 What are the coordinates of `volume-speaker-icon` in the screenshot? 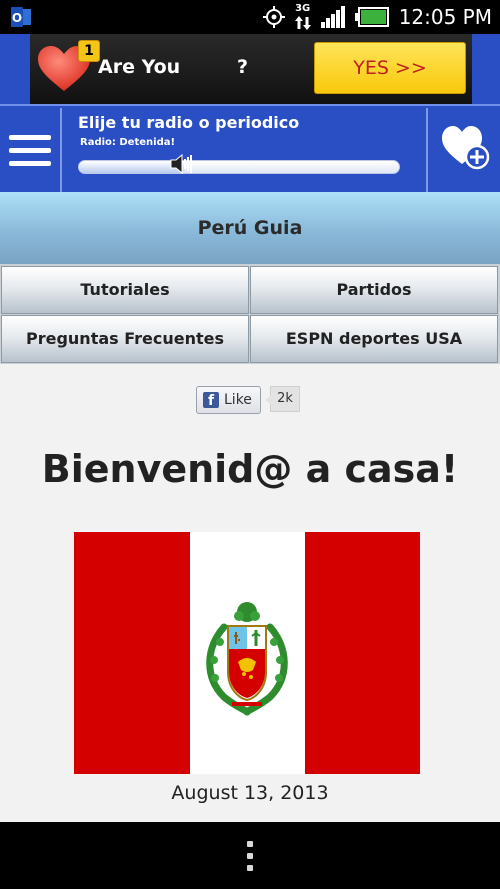 It's located at (182, 164).